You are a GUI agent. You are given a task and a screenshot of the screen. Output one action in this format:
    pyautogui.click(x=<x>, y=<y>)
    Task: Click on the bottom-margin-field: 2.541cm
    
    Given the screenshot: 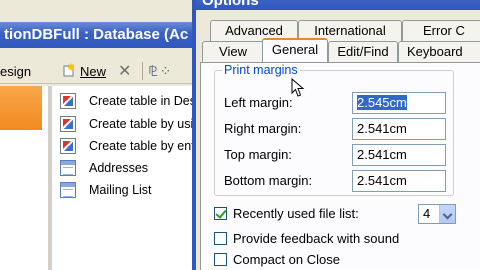 What is the action you would take?
    pyautogui.click(x=399, y=181)
    